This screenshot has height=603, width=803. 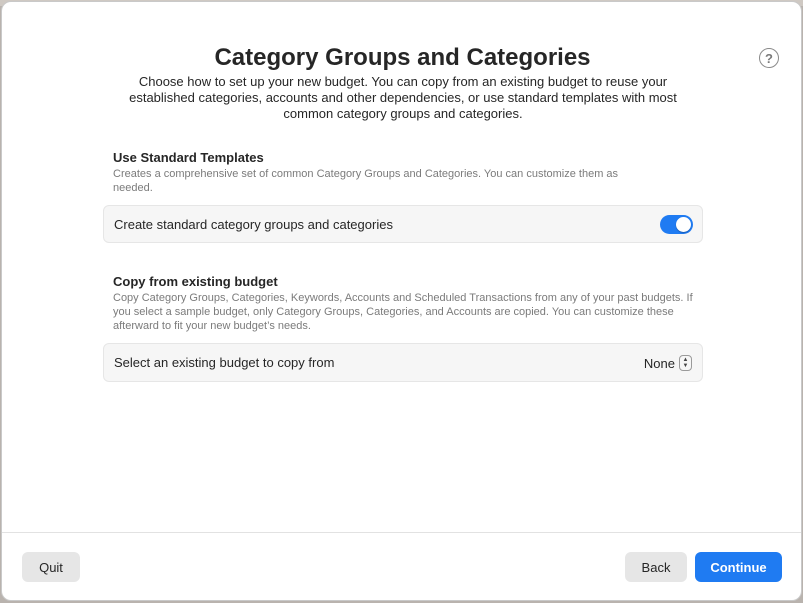 What do you see at coordinates (656, 567) in the screenshot?
I see `back-button: Back` at bounding box center [656, 567].